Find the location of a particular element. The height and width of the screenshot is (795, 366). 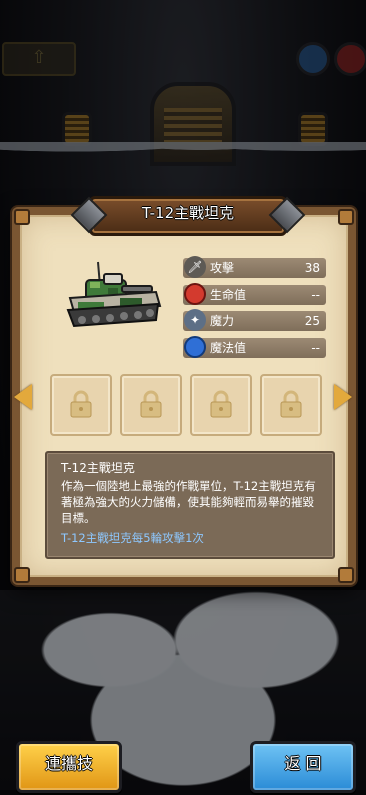

stat-mana: 魔法值 -- is located at coordinates (254, 347).